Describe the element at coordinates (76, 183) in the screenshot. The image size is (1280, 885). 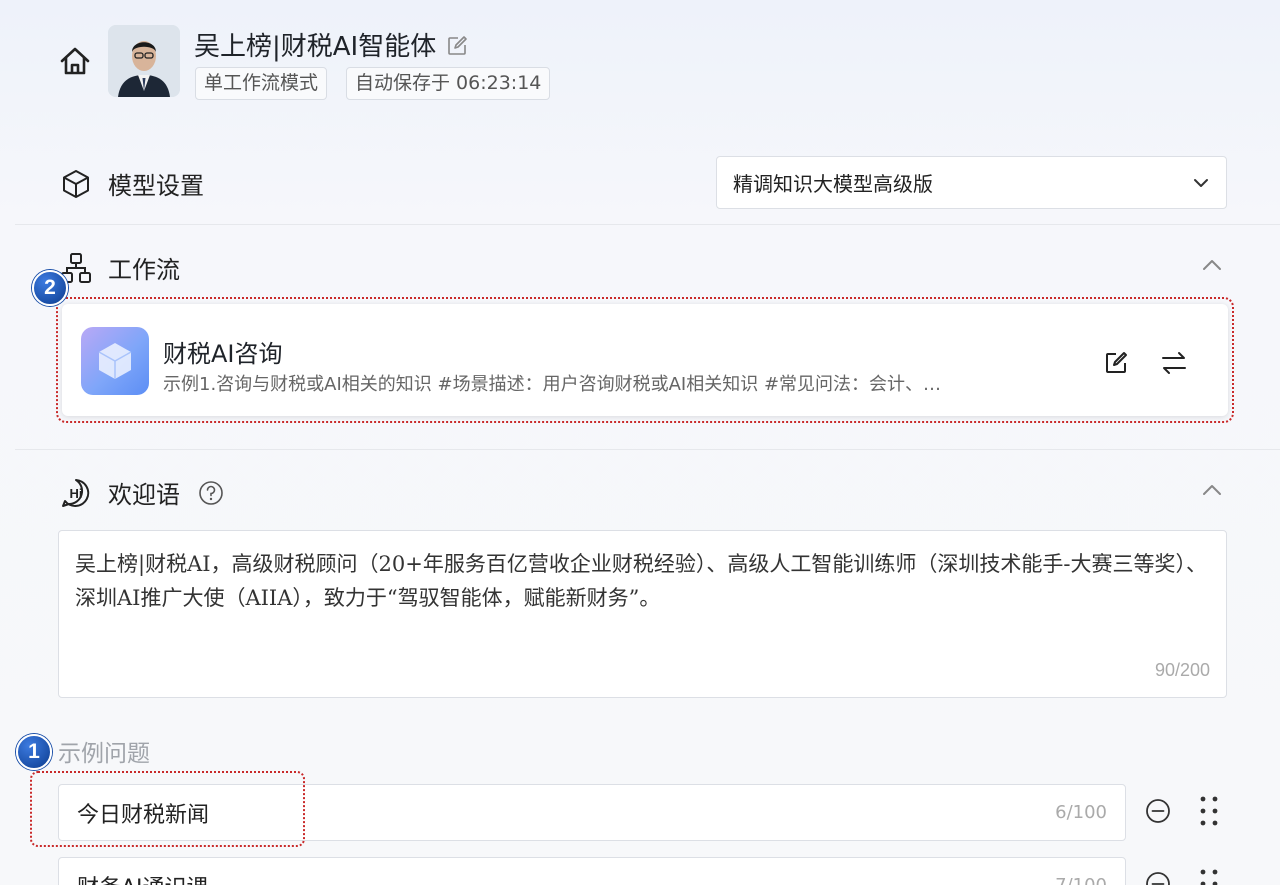
I see `cube-icon` at that location.